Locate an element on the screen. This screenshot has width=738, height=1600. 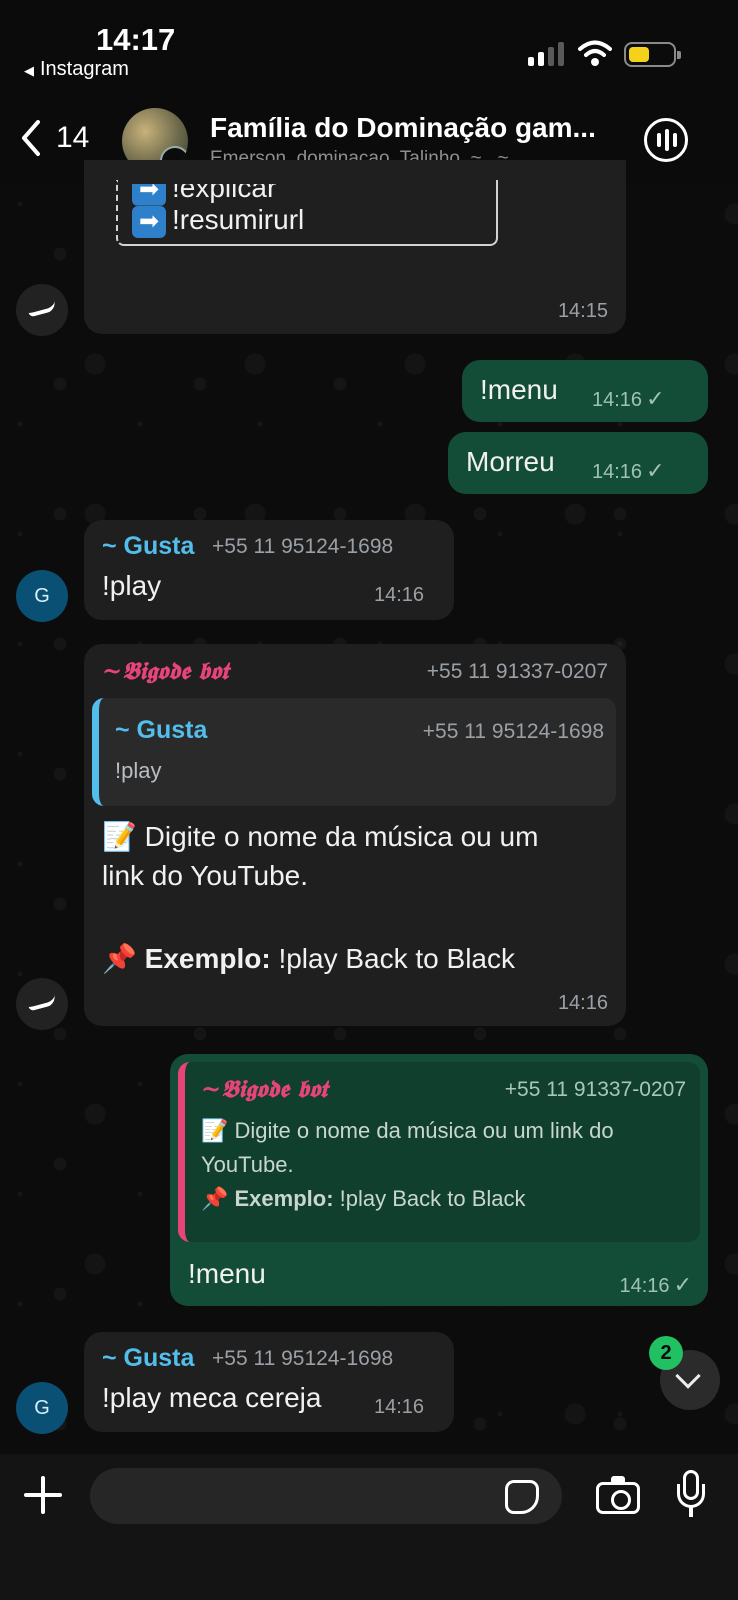
back-app-label: Instagram is located at coordinates (84, 69).